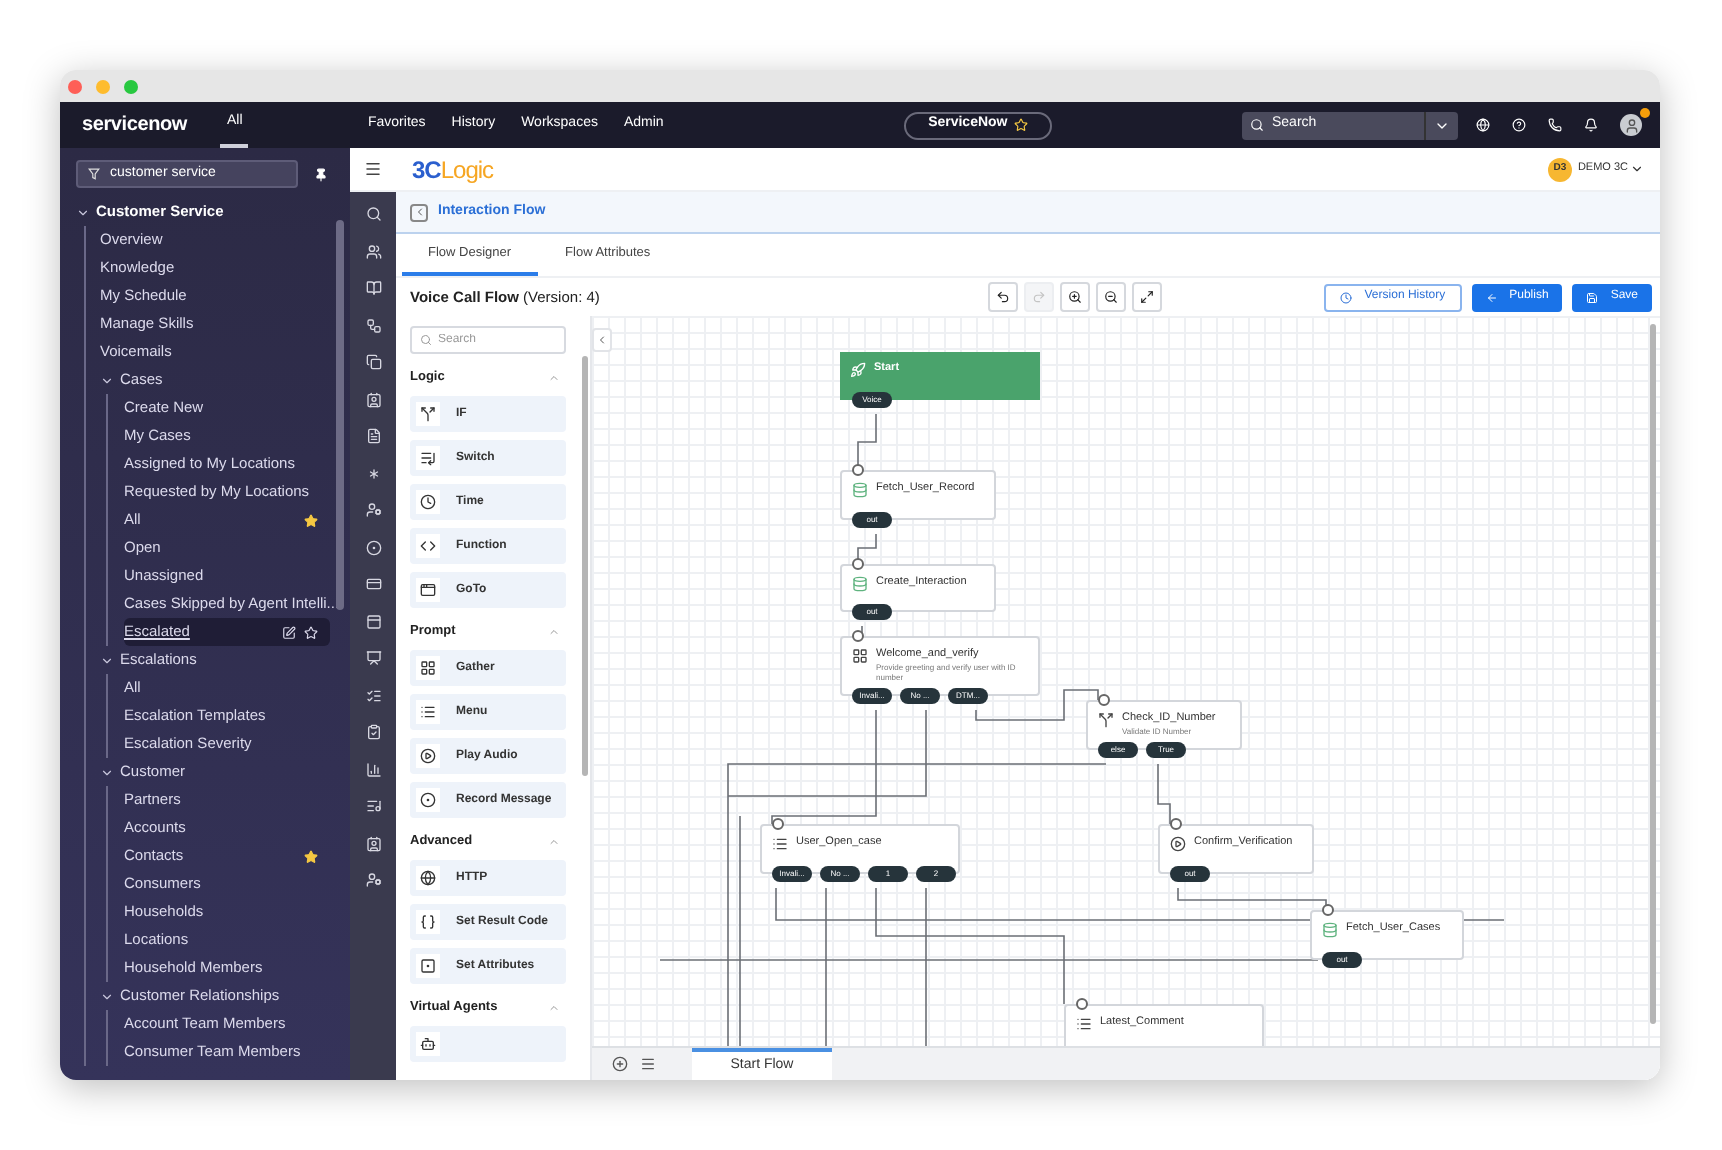 This screenshot has width=1722, height=1150. I want to click on rocket-icon, so click(858, 370).